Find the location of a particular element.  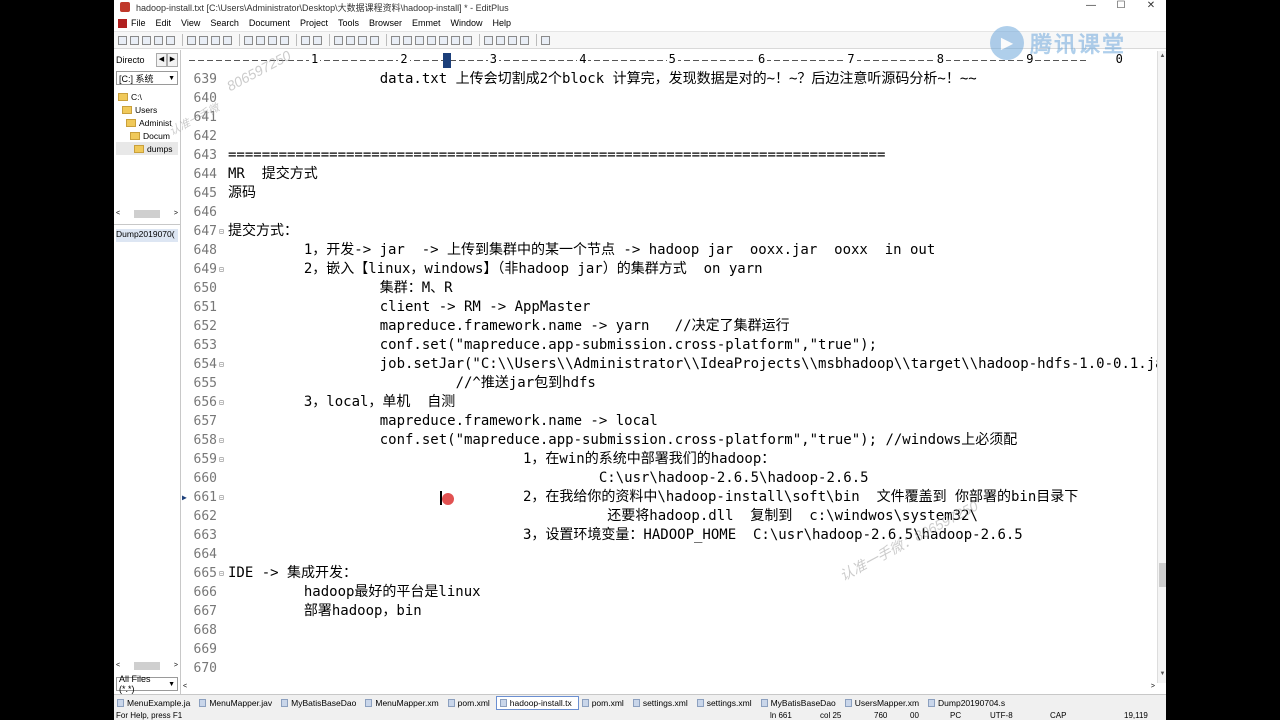

menu-search: Search is located at coordinates (224, 23).